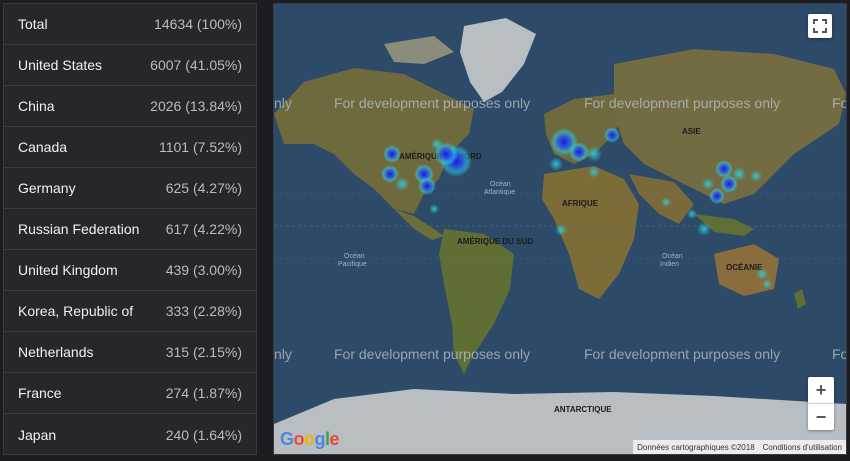 The width and height of the screenshot is (850, 461). I want to click on table-row: France 274 (1.87%), so click(130, 393).